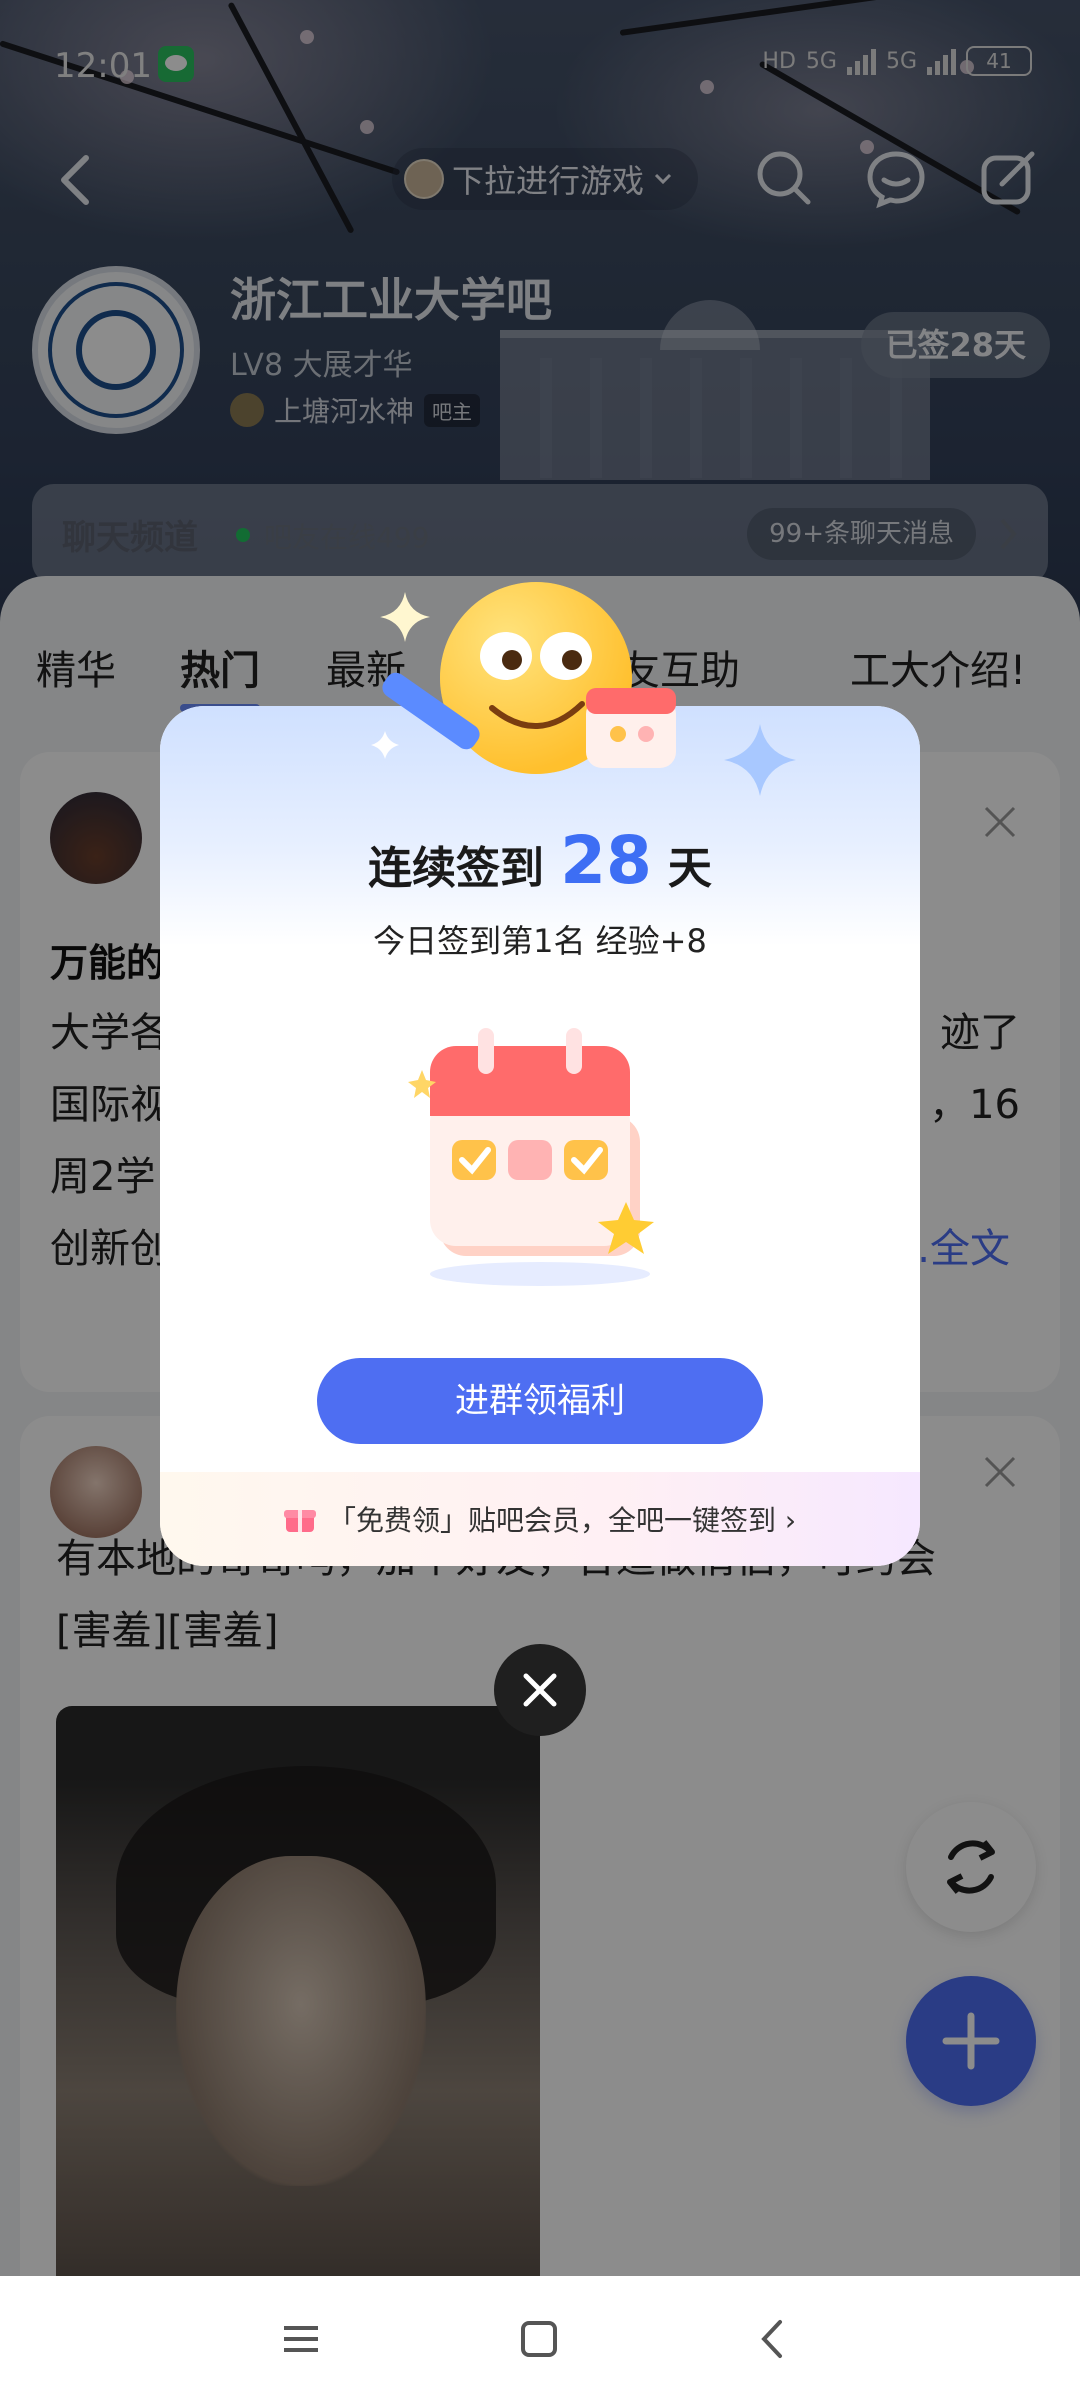 The height and width of the screenshot is (2400, 1080). I want to click on back-icon, so click(773, 2339).